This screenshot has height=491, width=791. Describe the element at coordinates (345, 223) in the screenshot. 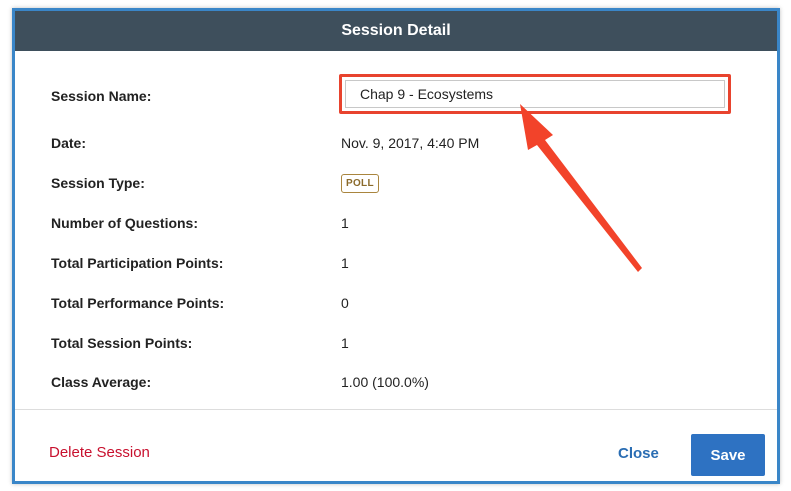

I see `num-questions-value: 1` at that location.